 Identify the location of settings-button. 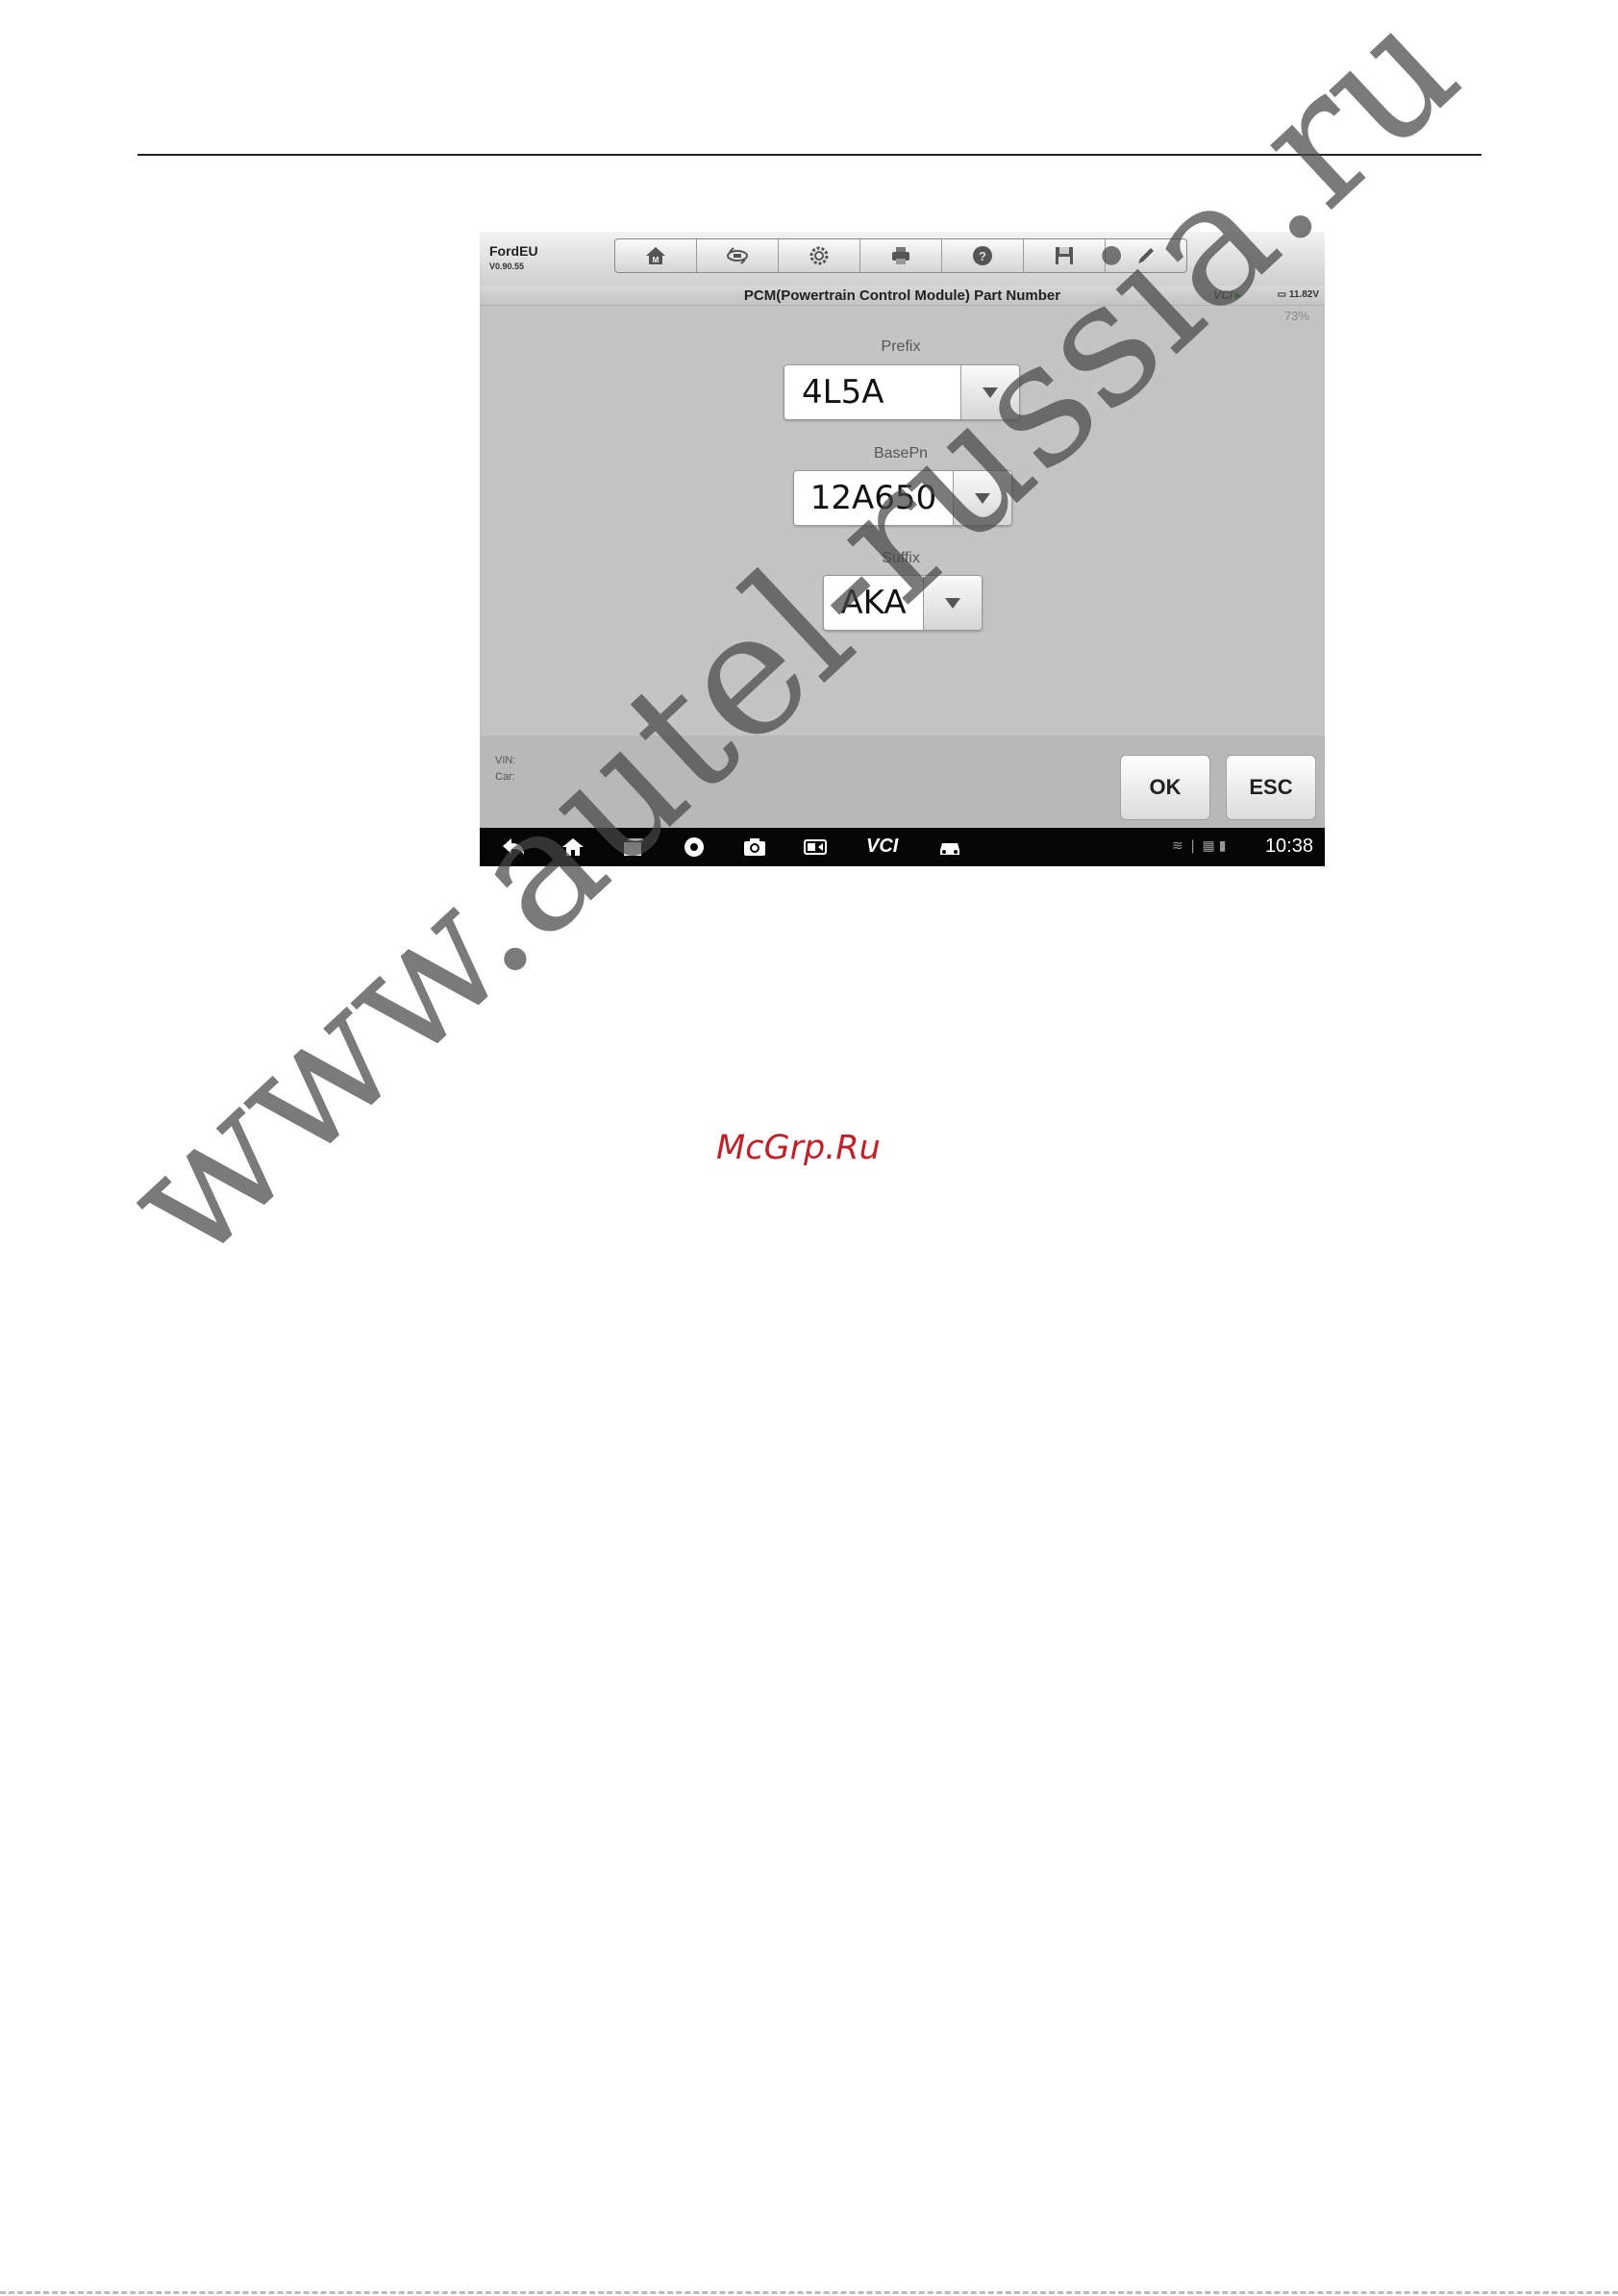
(819, 255).